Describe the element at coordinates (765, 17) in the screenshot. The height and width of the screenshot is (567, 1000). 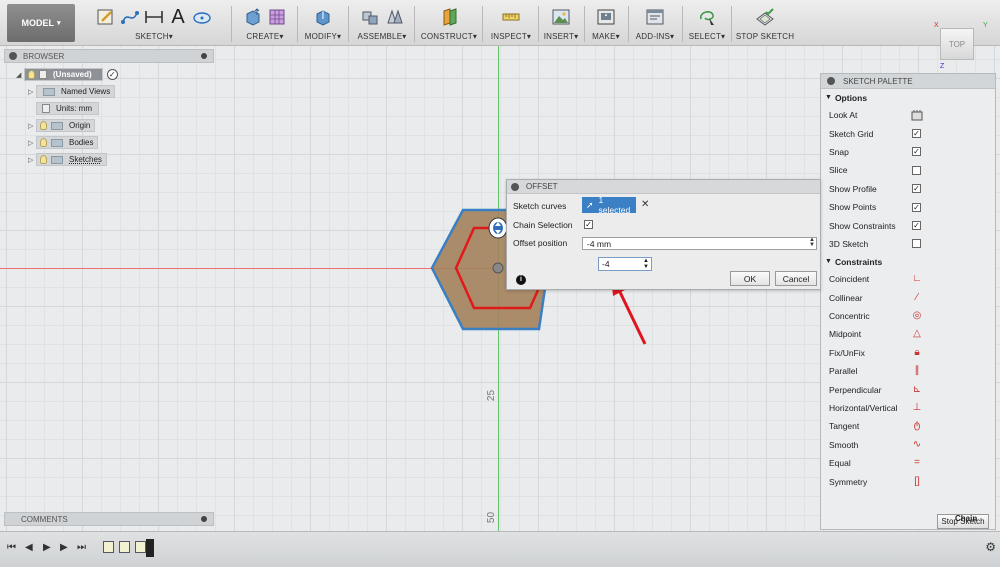
I see `stop-sketch-icon` at that location.